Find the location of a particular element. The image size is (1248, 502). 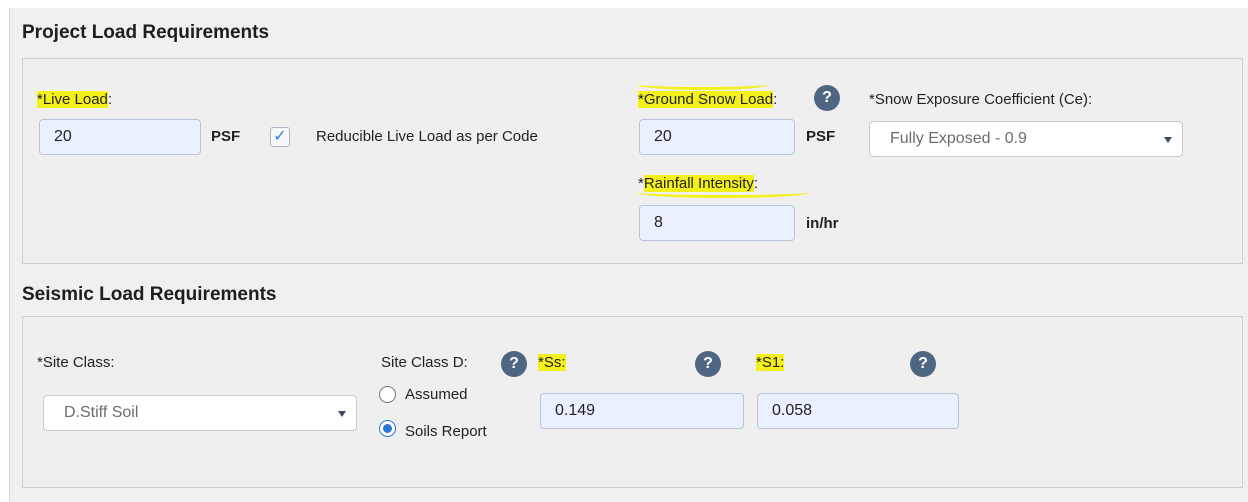

site-class-d-help-icon: ? is located at coordinates (514, 364).